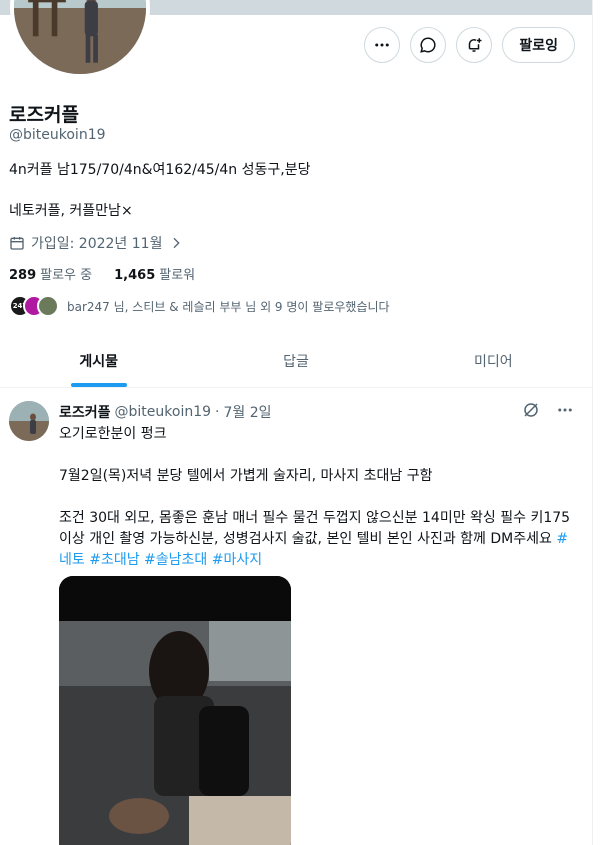 The width and height of the screenshot is (613, 845). Describe the element at coordinates (160, 170) in the screenshot. I see `bio-line-1: 4n커플 남175/70/4n&여162/45/4n 성동구,분당` at that location.